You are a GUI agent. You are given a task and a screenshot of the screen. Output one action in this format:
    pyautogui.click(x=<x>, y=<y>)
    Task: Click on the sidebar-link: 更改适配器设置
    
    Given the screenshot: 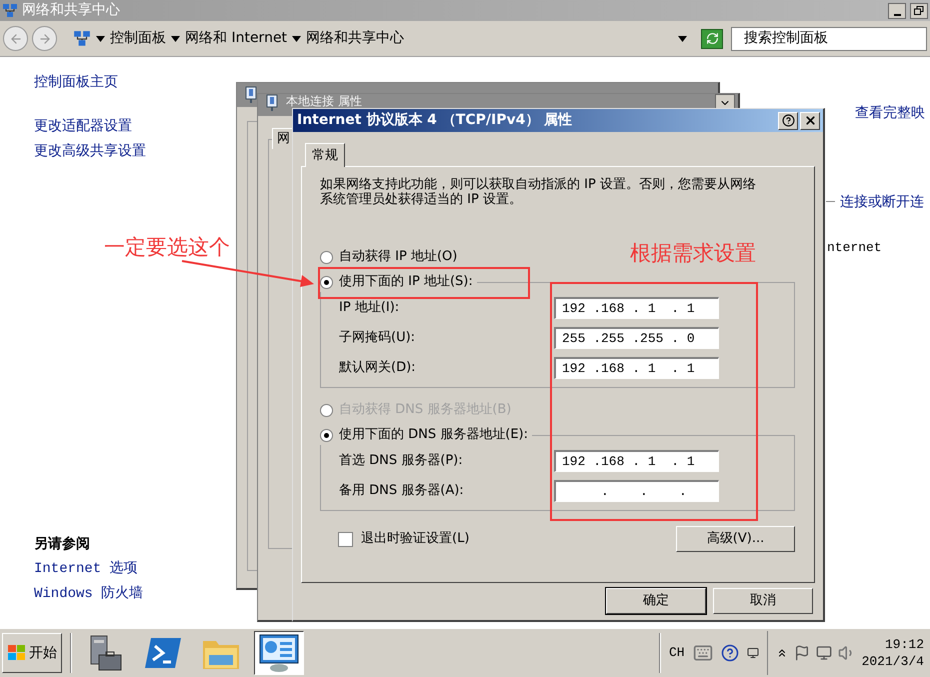 What is the action you would take?
    pyautogui.click(x=90, y=126)
    